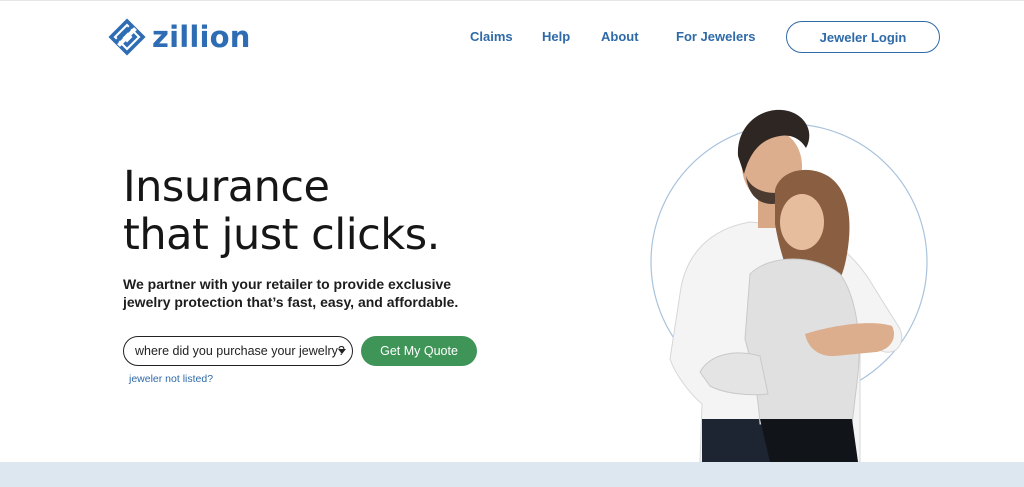 The width and height of the screenshot is (1024, 487). Describe the element at coordinates (342, 351) in the screenshot. I see `caret-down-icon` at that location.